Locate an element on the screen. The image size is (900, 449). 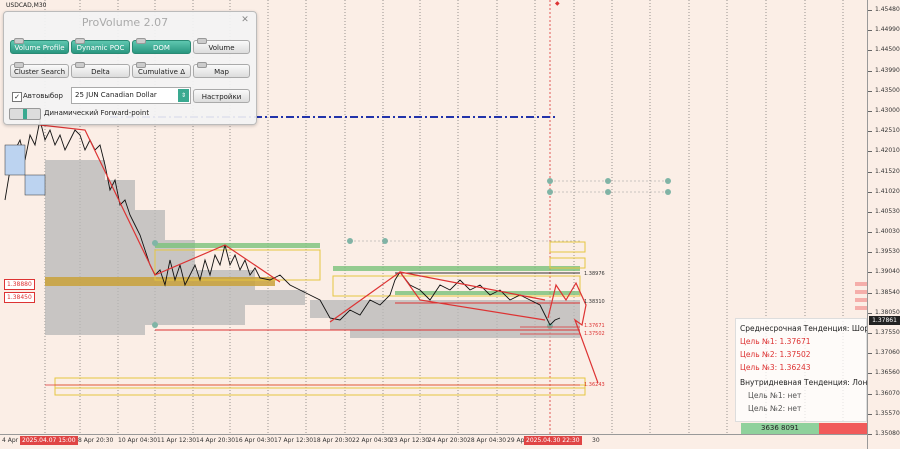
price-label: 1.44500 is located at coordinates (887, 49).